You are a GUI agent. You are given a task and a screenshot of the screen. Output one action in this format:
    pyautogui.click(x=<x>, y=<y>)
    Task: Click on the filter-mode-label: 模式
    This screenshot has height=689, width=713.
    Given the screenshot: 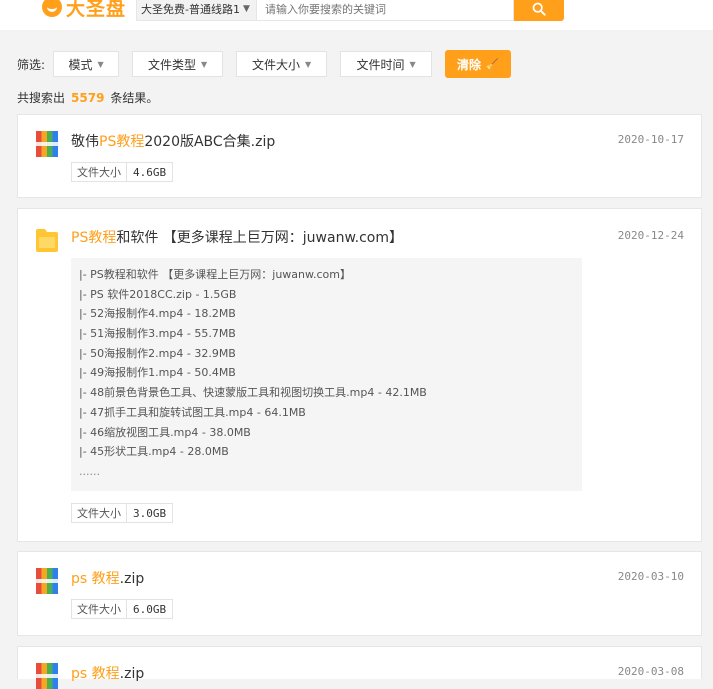 What is the action you would take?
    pyautogui.click(x=80, y=64)
    